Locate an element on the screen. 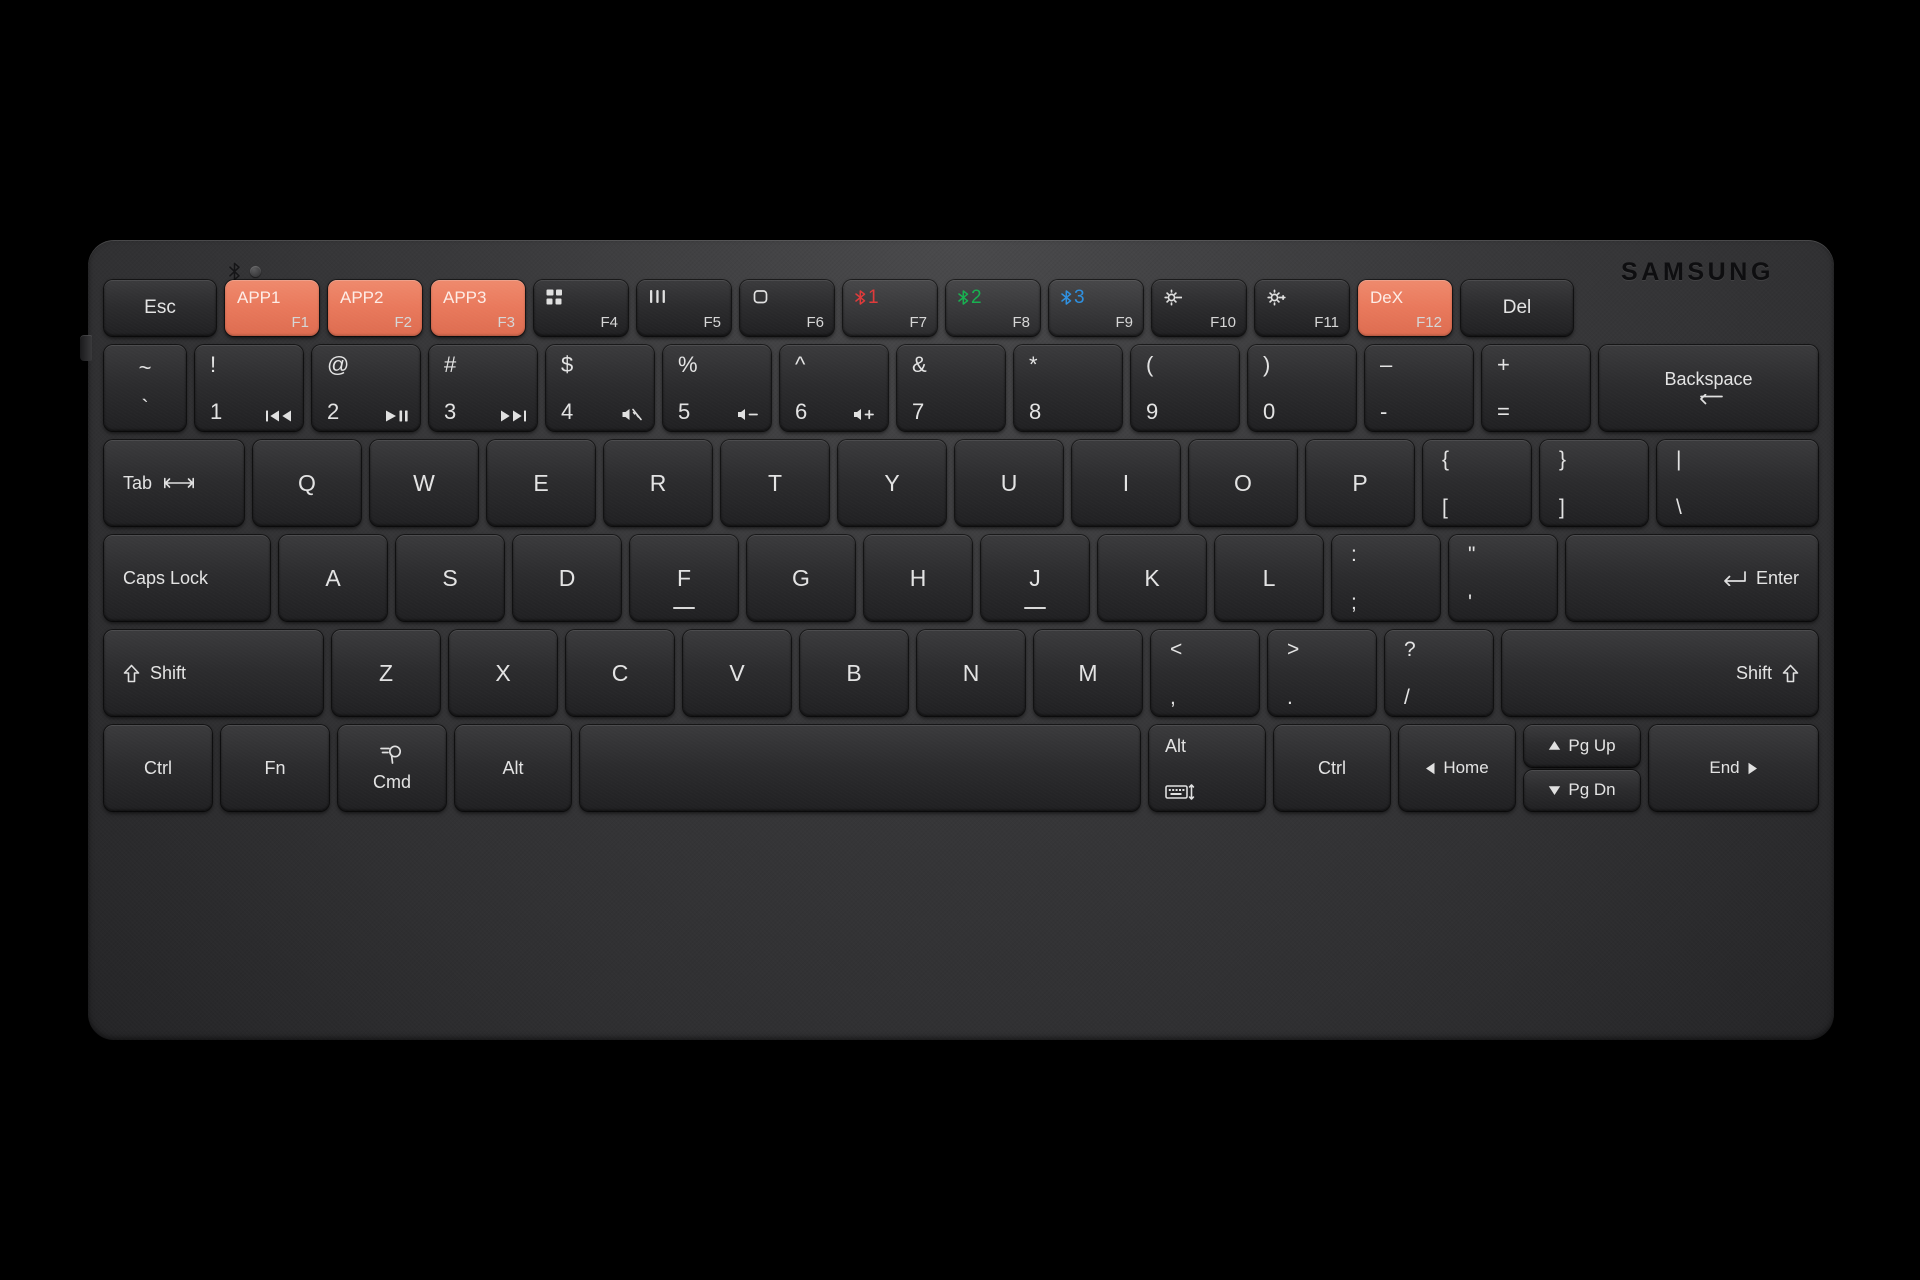 The height and width of the screenshot is (1280, 1920). key-j: J is located at coordinates (1035, 578).